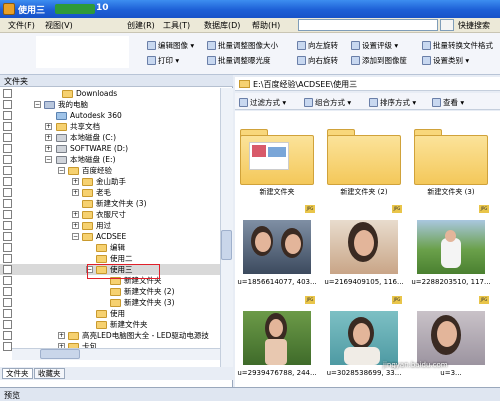 The height and width of the screenshot is (401, 500). What do you see at coordinates (110, 93) in the screenshot?
I see `tree-item: Downloads` at bounding box center [110, 93].